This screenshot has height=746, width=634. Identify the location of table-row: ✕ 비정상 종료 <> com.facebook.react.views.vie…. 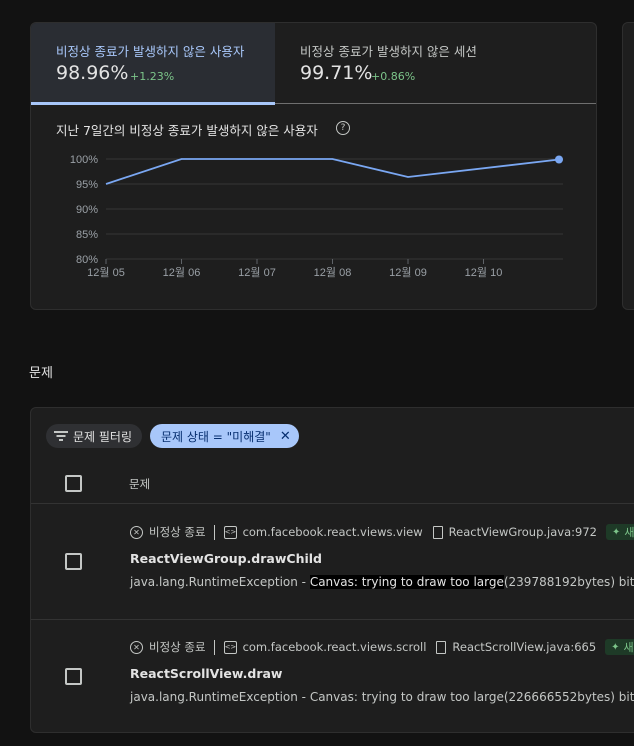
(332, 562).